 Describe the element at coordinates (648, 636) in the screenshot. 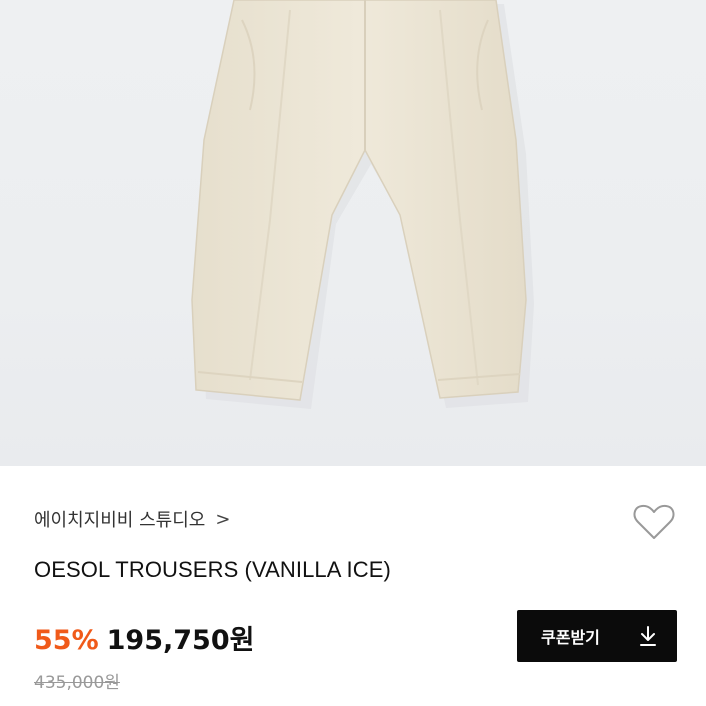

I see `download-icon` at that location.